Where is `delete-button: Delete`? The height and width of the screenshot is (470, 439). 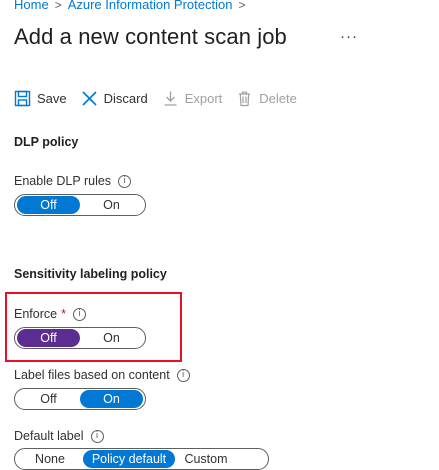
delete-button: Delete is located at coordinates (266, 98).